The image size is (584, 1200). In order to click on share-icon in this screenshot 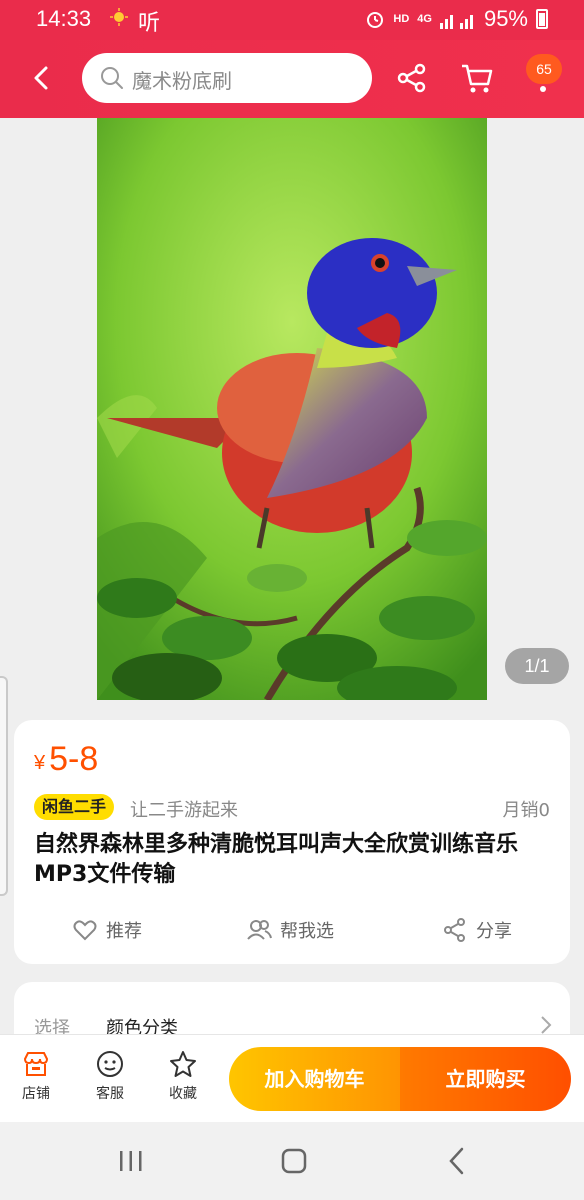, I will do `click(412, 78)`.